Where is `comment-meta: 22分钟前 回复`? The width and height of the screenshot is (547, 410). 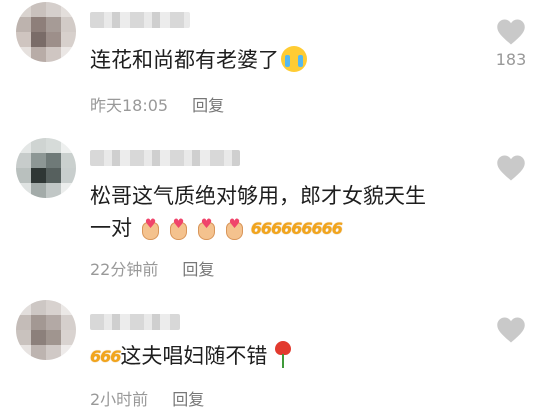 comment-meta: 22分钟前 回复 is located at coordinates (152, 268).